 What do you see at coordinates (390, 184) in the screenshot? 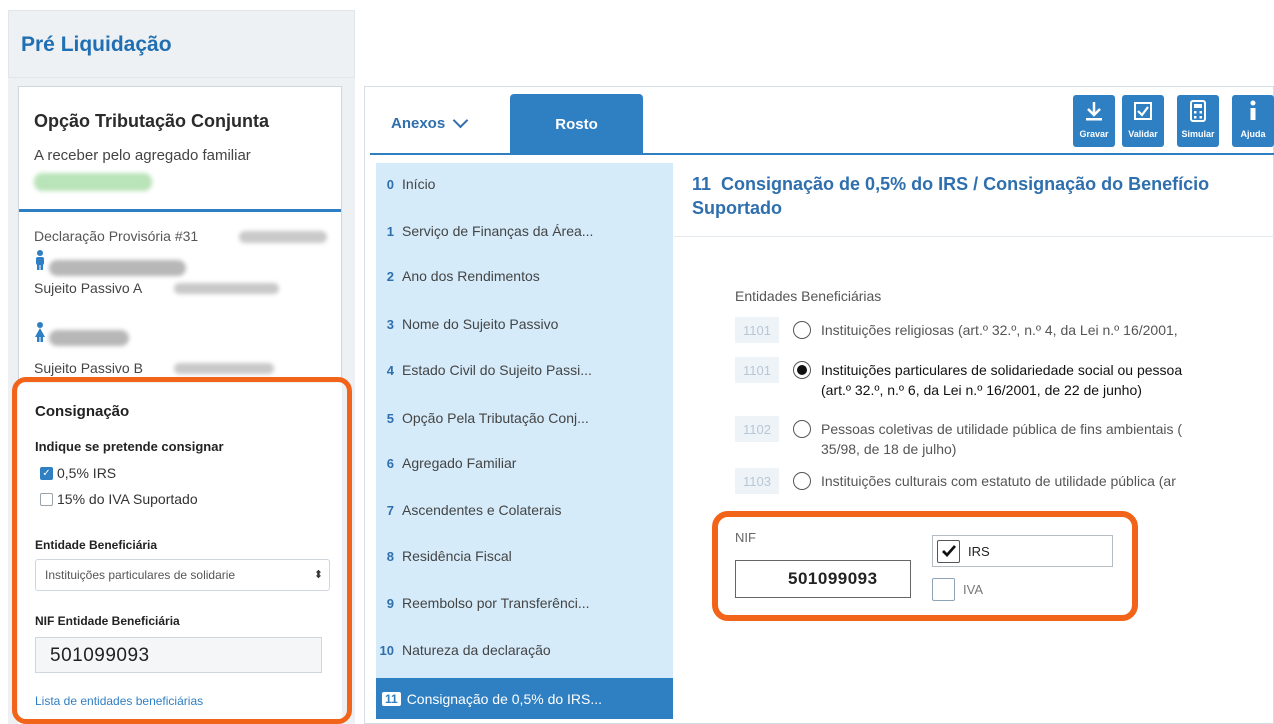
I see `nav-item-number: 0` at bounding box center [390, 184].